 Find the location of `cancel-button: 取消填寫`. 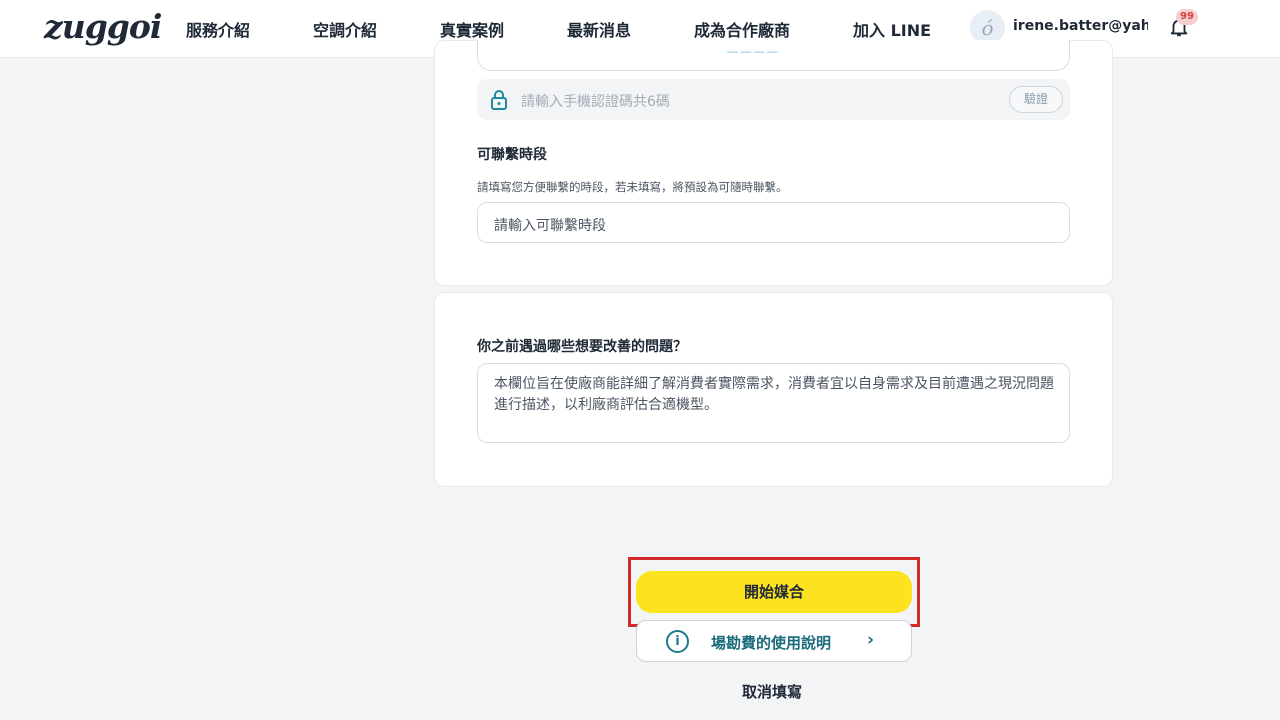

cancel-button: 取消填寫 is located at coordinates (772, 691).